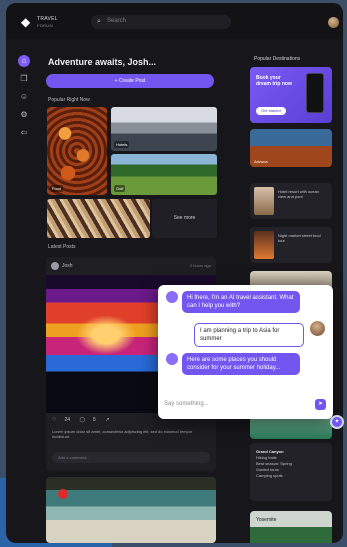 Image resolution: width=347 pixels, height=547 pixels. I want to click on tile-label: Golf, so click(120, 188).